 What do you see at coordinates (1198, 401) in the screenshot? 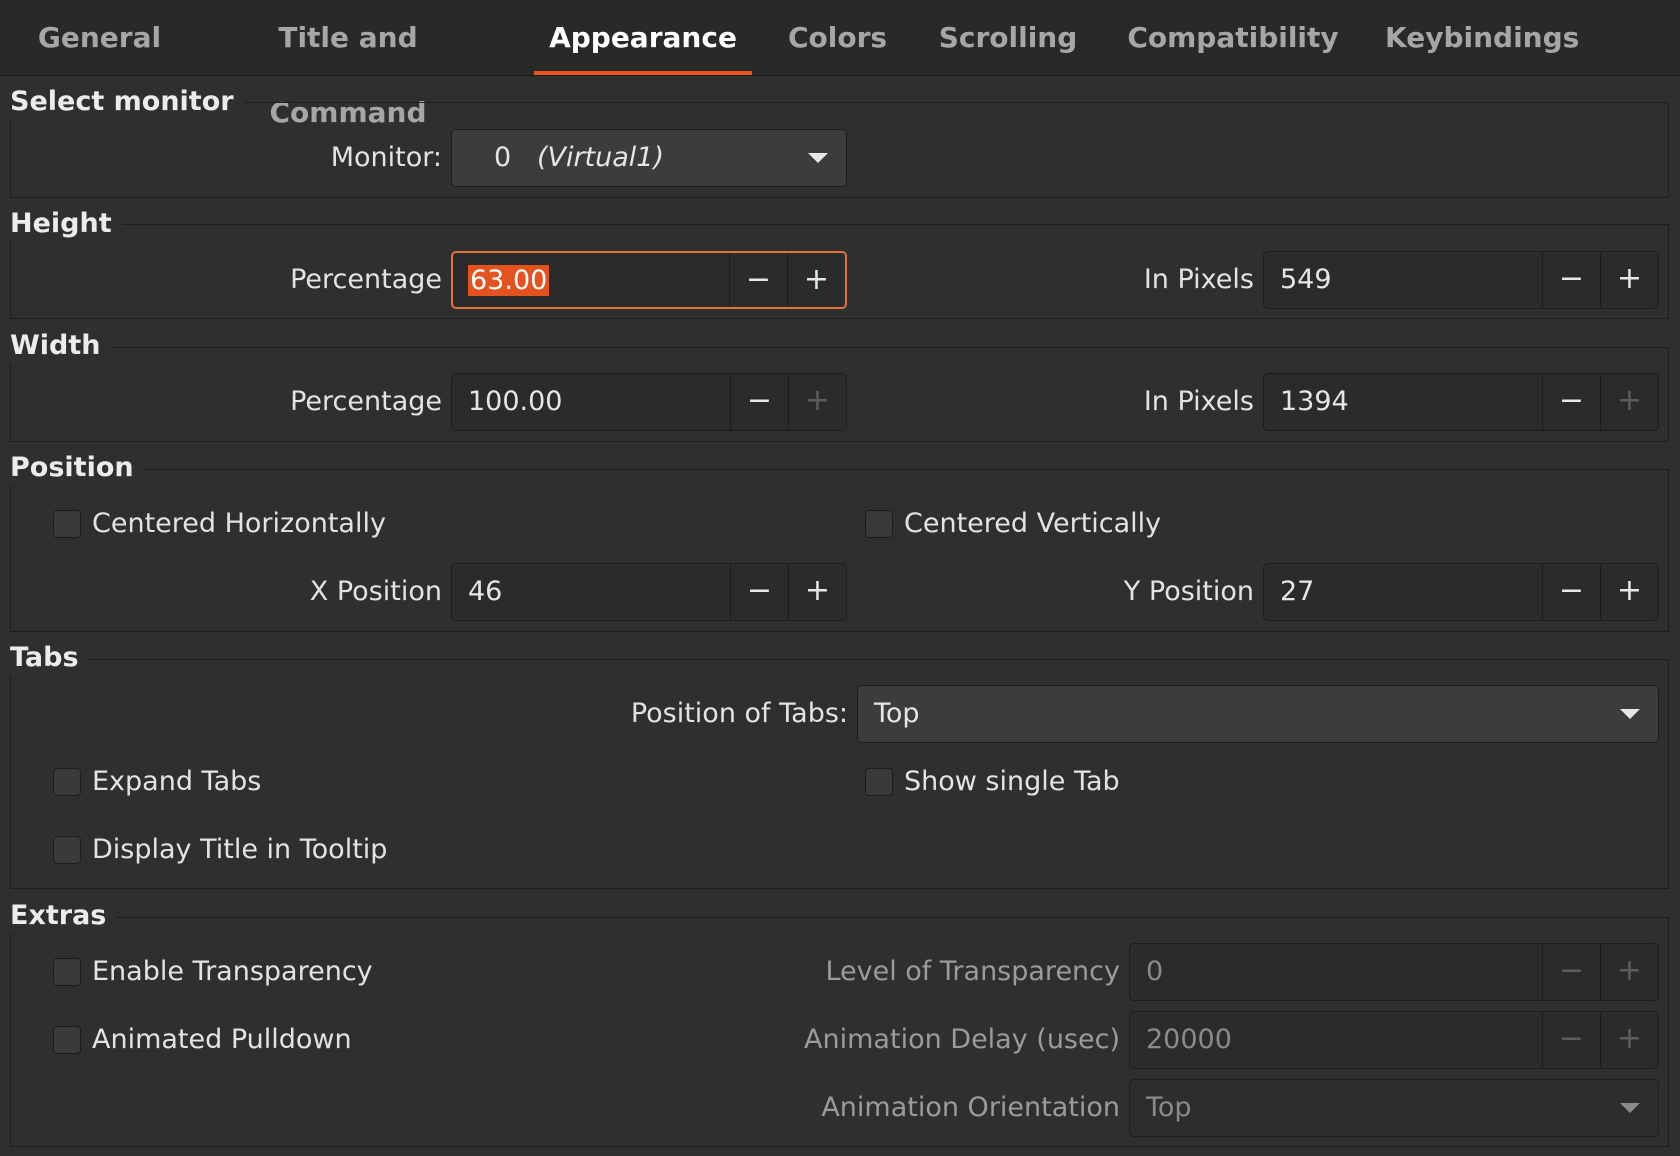
I see `width-pixels-label: In Pixels` at bounding box center [1198, 401].